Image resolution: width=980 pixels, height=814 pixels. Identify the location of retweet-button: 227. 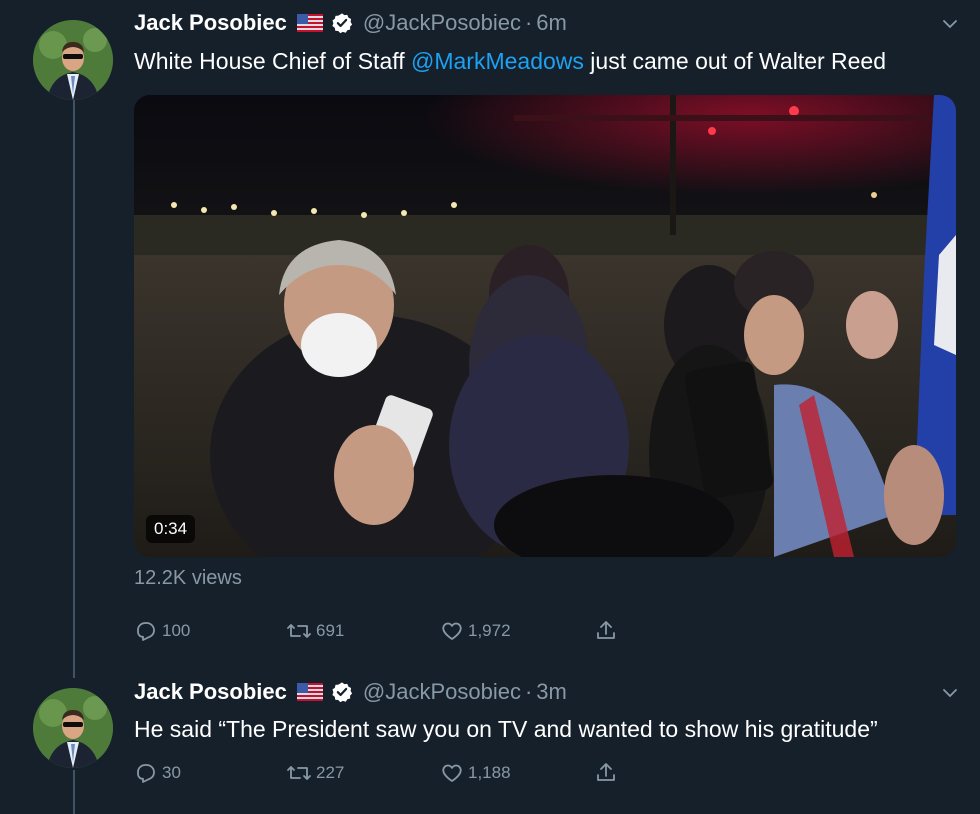
(315, 773).